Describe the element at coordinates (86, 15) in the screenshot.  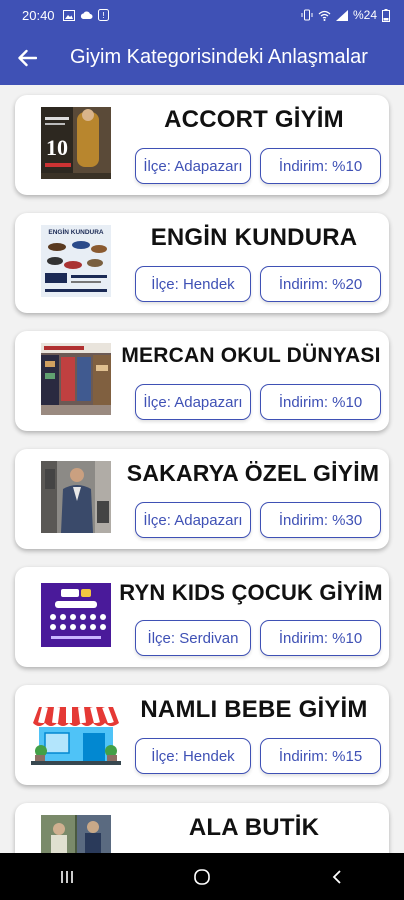
I see `cloud-icon` at that location.